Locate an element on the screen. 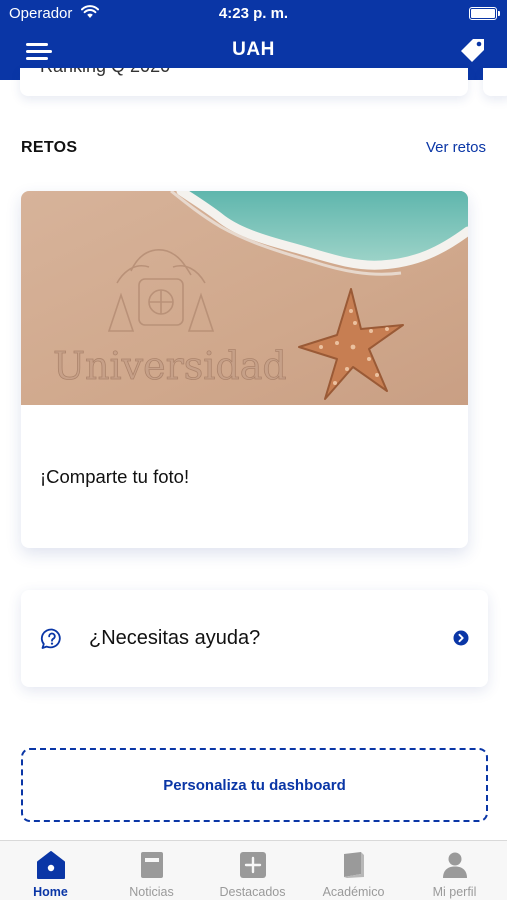 Image resolution: width=507 pixels, height=900 pixels. tab-academico: Académico is located at coordinates (353, 870).